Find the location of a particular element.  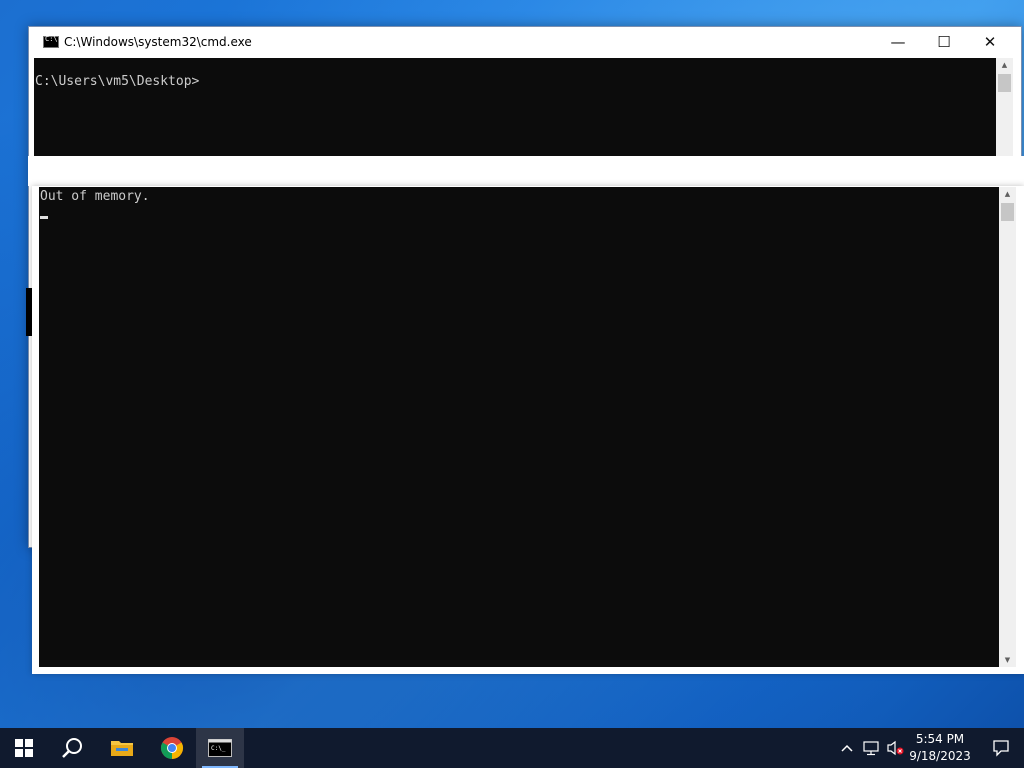

console-output-text: Out of memory. is located at coordinates (95, 196).